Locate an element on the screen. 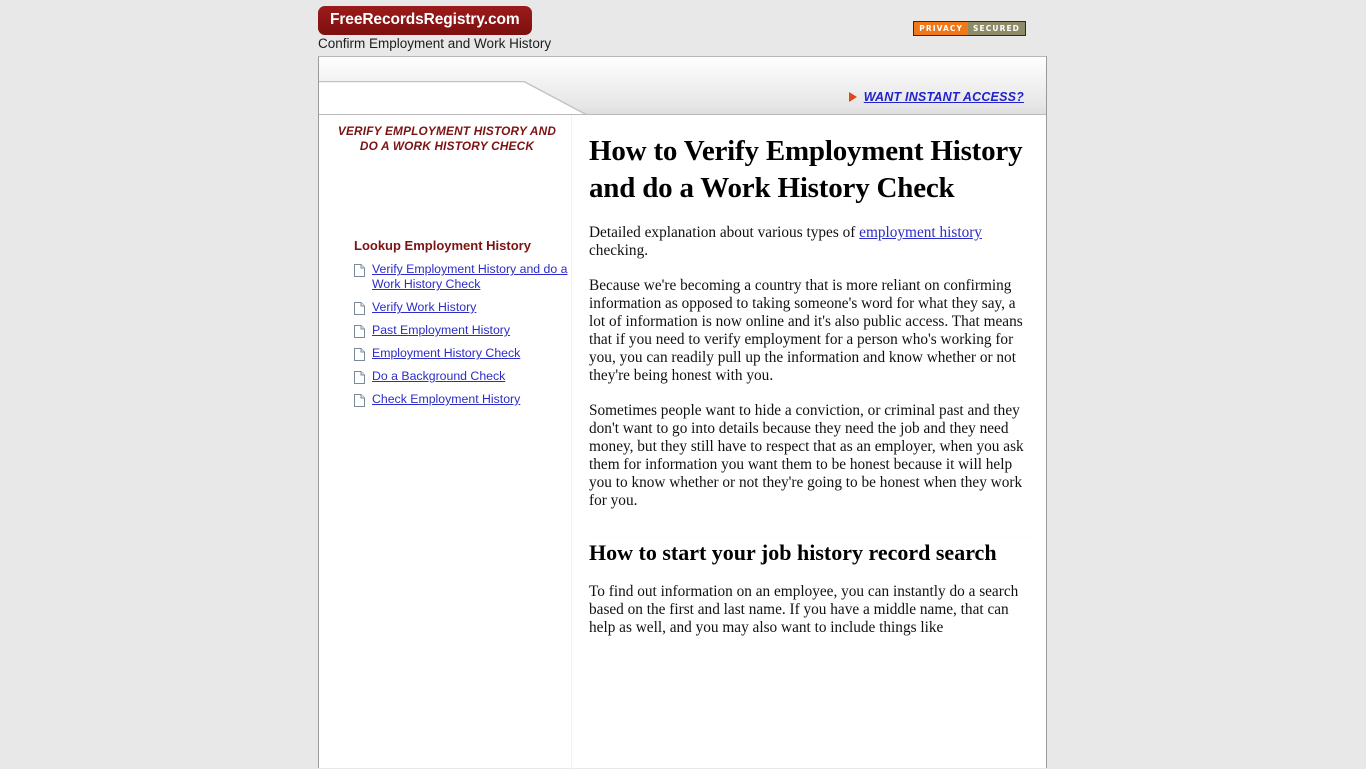  sidebar-nav-heading: Lookup Employment History is located at coordinates (442, 245).